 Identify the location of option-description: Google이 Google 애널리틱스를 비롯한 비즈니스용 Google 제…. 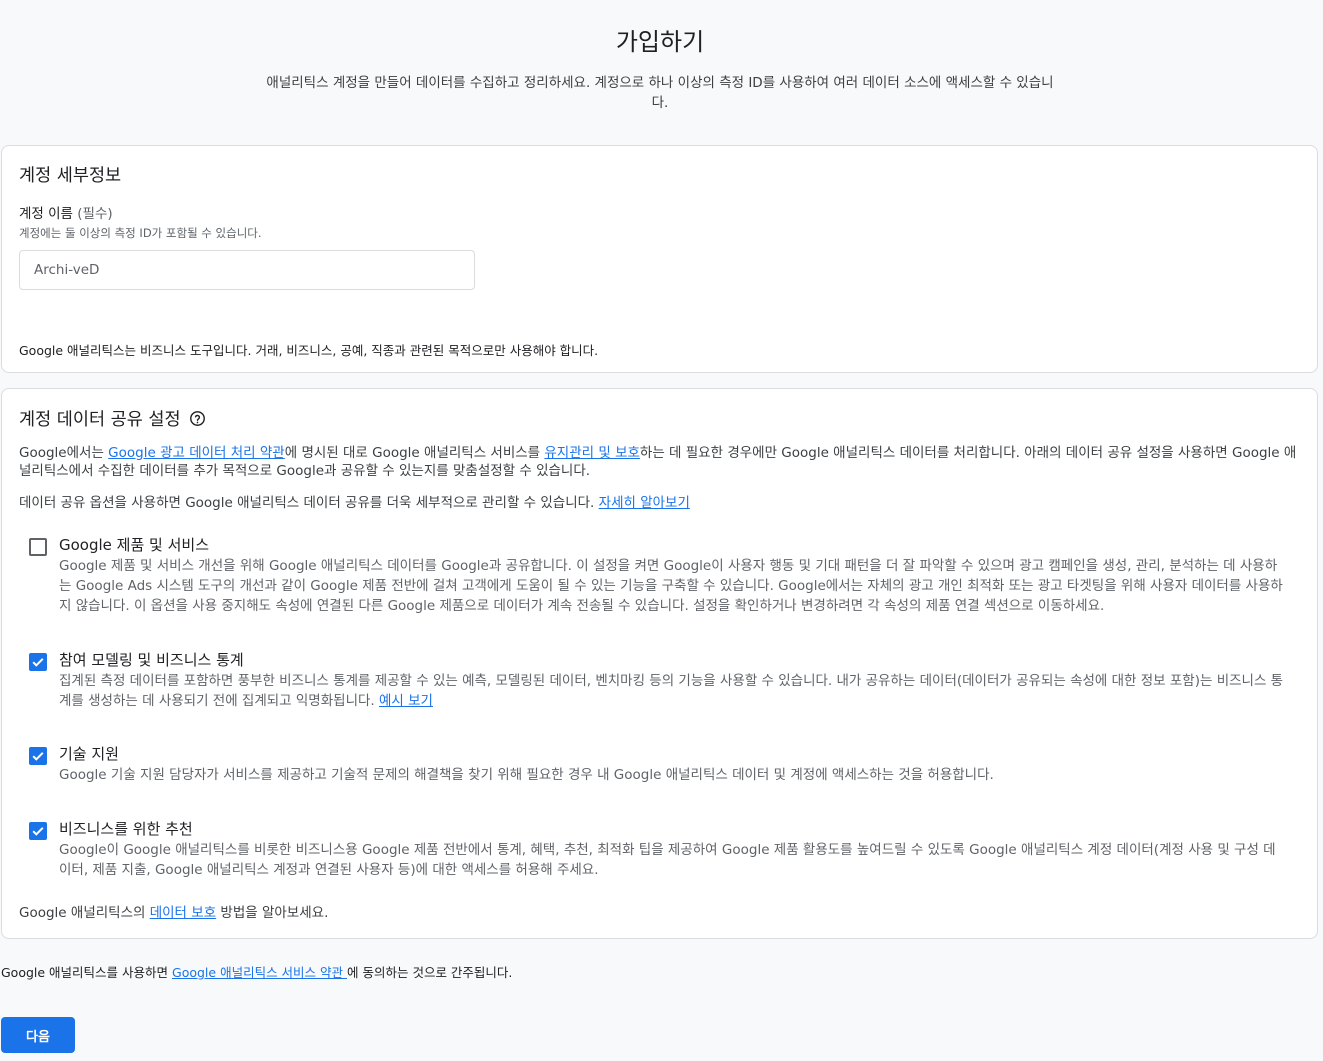
(667, 860).